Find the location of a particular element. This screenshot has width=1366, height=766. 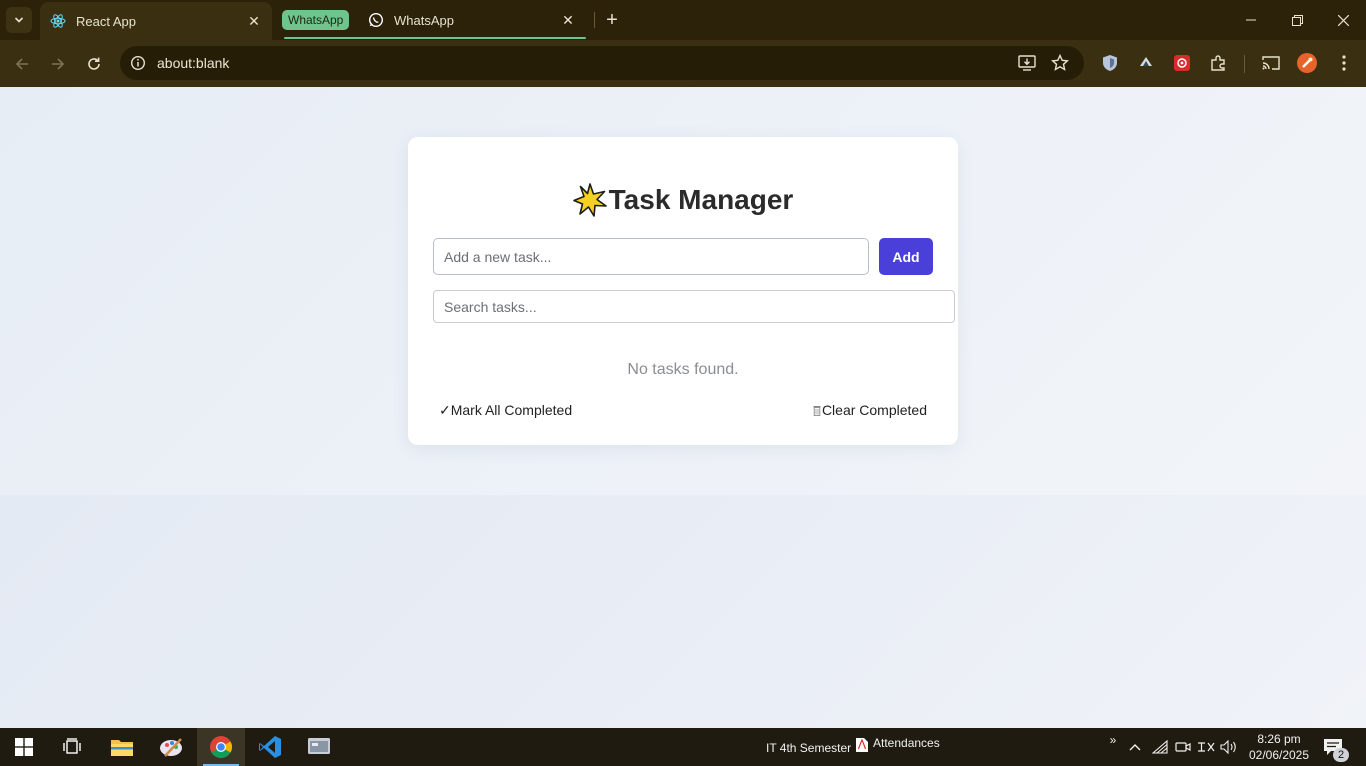

app-window-taskbar-button is located at coordinates (319, 747).